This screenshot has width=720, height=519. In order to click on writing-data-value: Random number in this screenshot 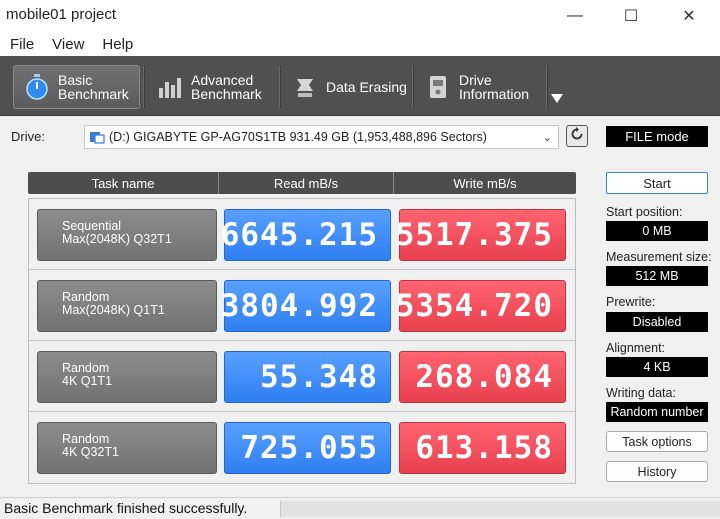, I will do `click(657, 412)`.